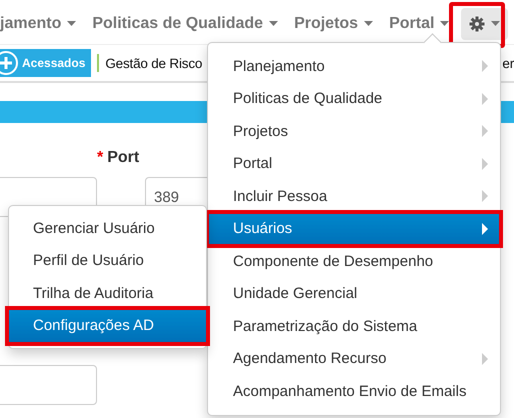 Image resolution: width=514 pixels, height=418 pixels. I want to click on settings-button, so click(484, 24).